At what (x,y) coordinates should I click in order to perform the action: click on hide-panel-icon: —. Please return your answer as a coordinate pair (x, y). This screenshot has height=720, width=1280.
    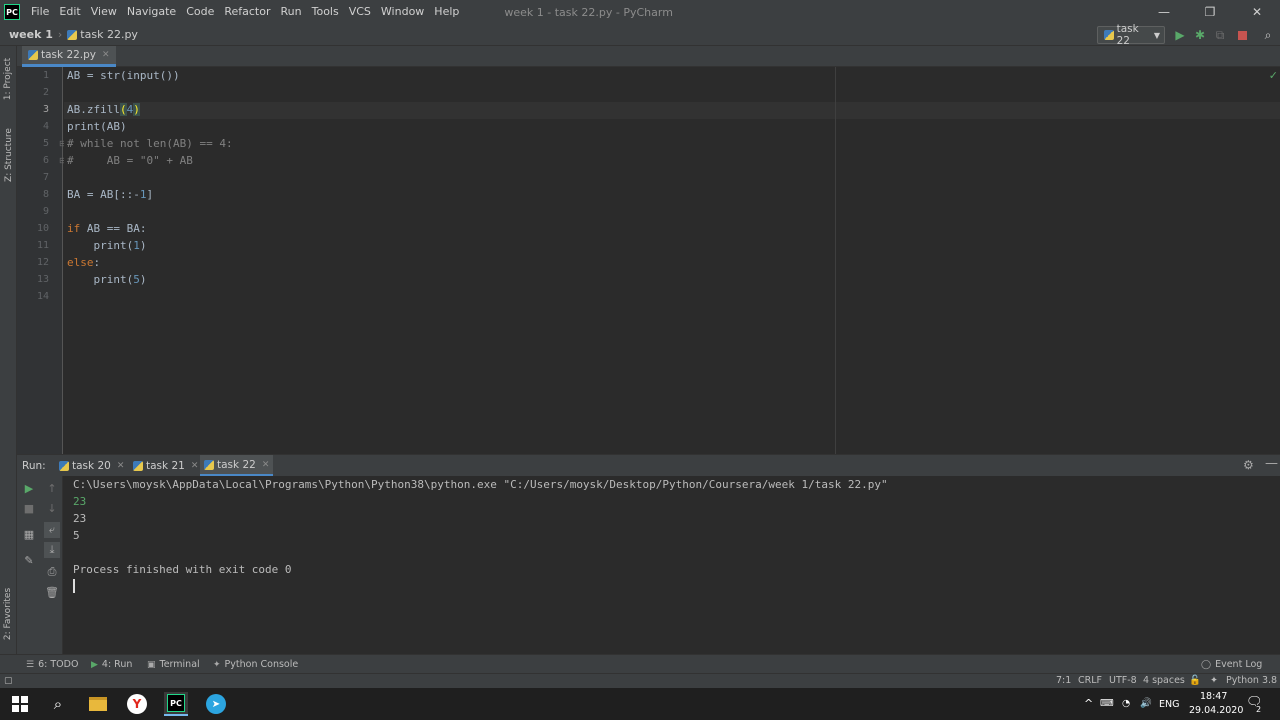
    Looking at the image, I should click on (1271, 463).